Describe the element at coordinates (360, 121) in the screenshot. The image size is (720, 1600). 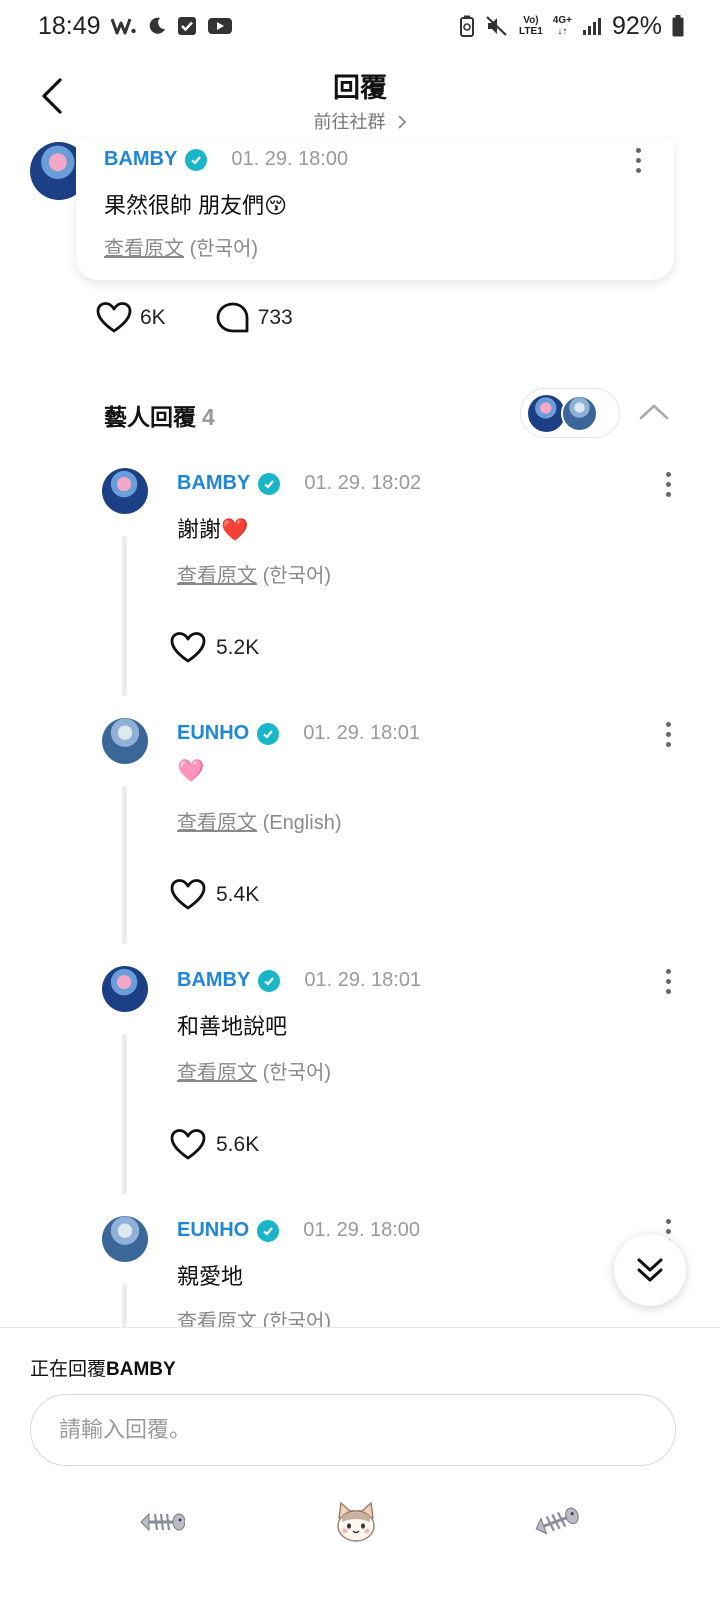
I see `go-to-community-link: 前往社群` at that location.